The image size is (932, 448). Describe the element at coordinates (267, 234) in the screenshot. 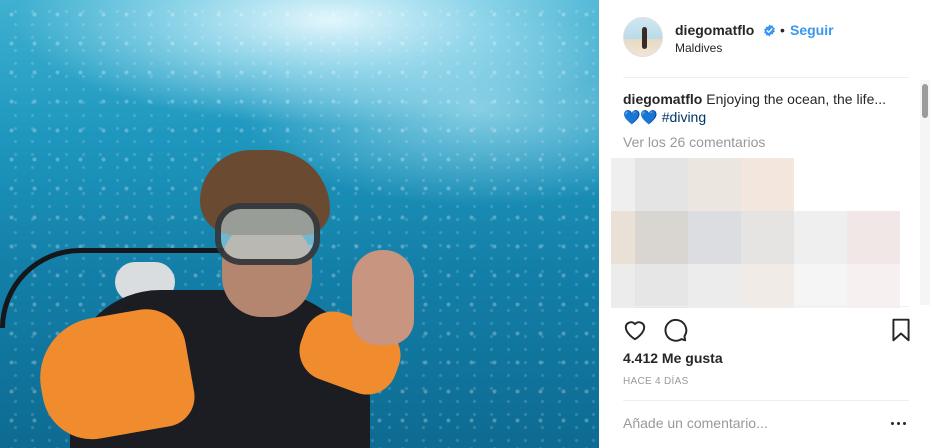

I see `diving-mask` at that location.